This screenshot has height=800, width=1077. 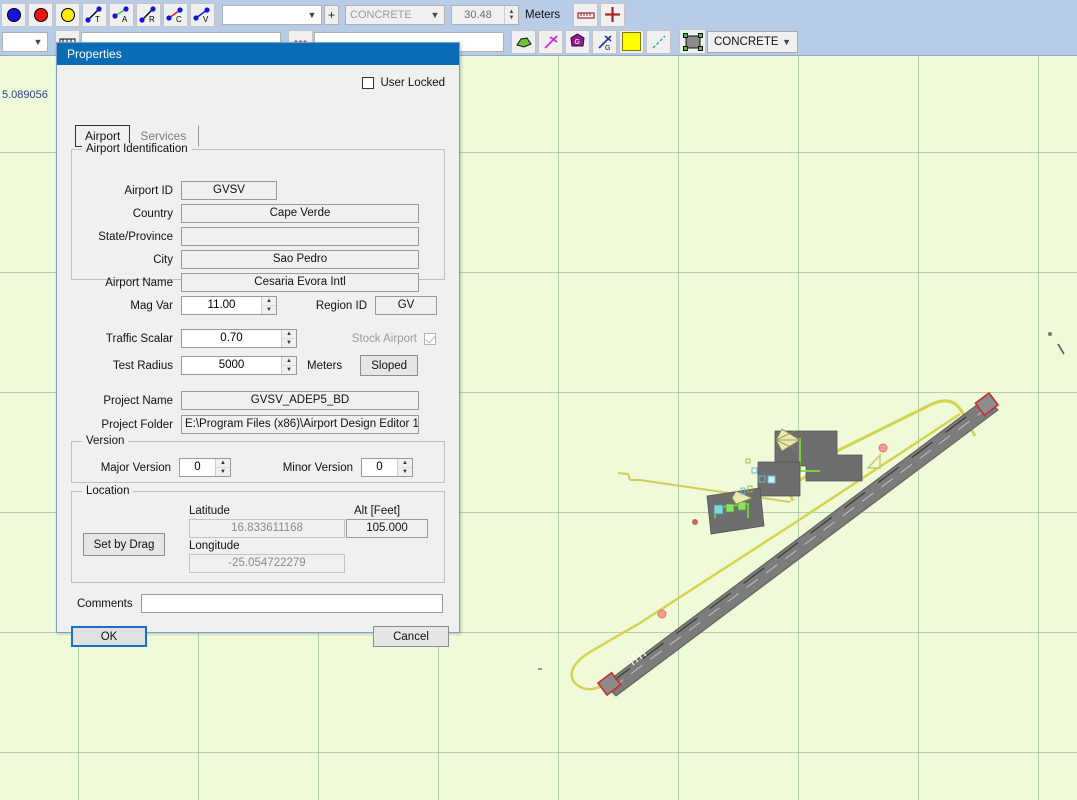 I want to click on minor-version-spinner: 0 ▲ ▼, so click(x=387, y=467).